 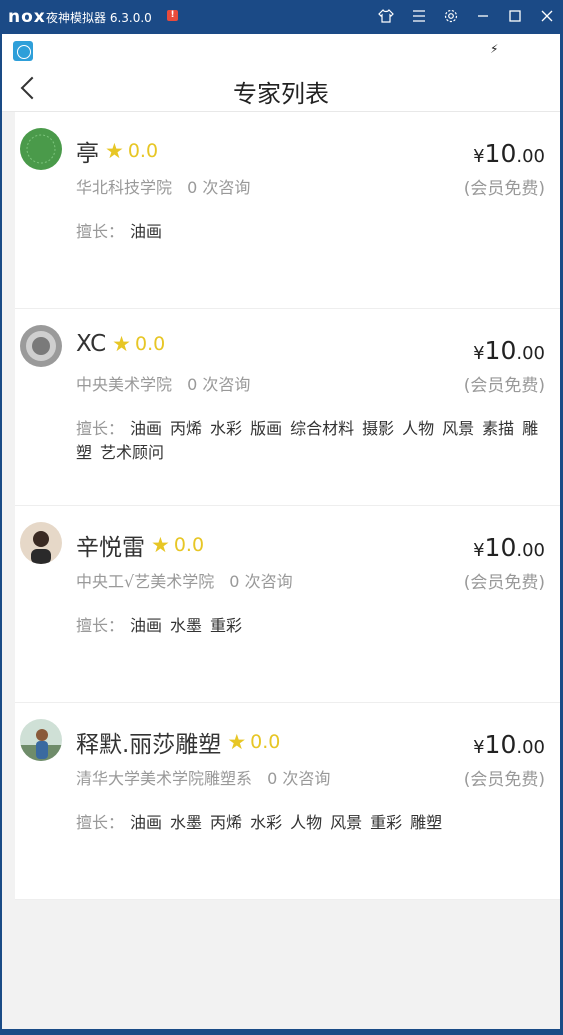 What do you see at coordinates (378, 428) in the screenshot?
I see `skill-tag: 摄影` at bounding box center [378, 428].